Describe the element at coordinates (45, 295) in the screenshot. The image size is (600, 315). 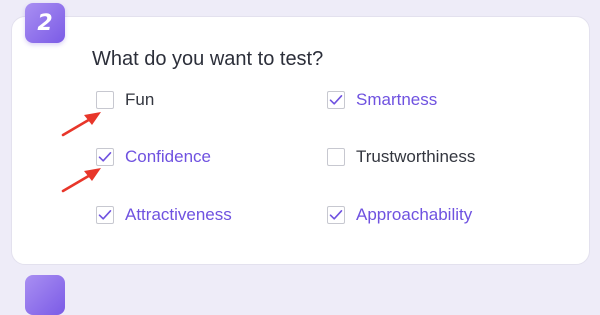
I see `next-step-badge` at that location.